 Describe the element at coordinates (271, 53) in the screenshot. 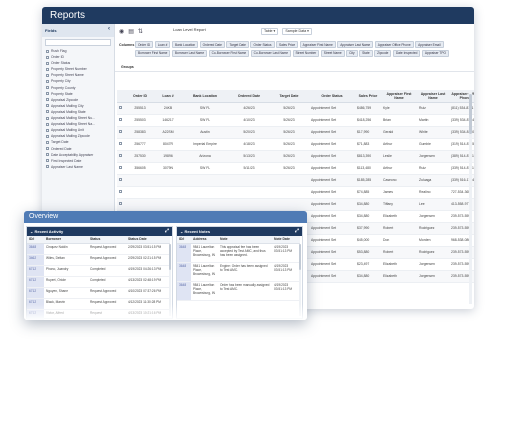

I see `column-chip: Co-Borrower Last Name` at that location.